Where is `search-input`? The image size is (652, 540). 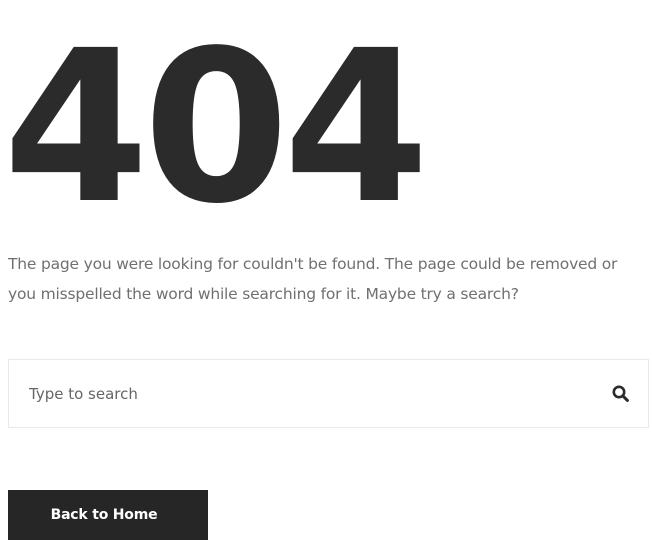 search-input is located at coordinates (300, 393).